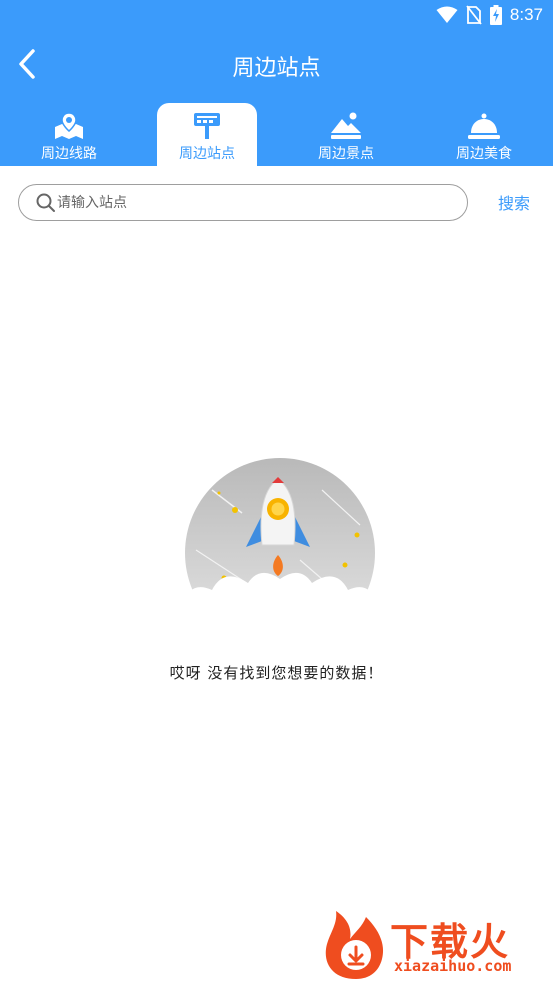 The width and height of the screenshot is (553, 983). Describe the element at coordinates (514, 203) in the screenshot. I see `search-button: 搜索` at that location.